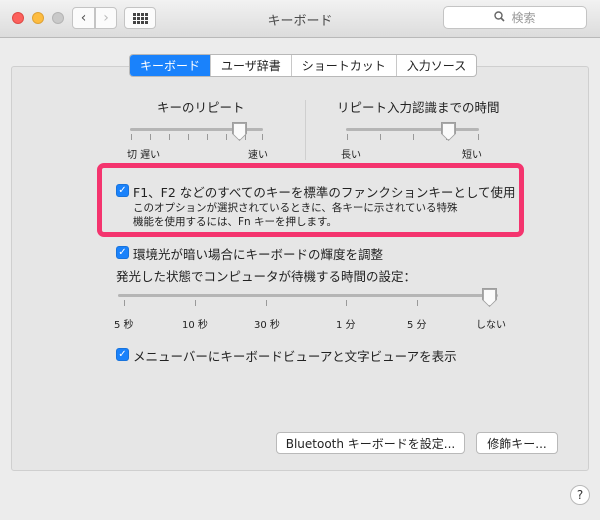 The width and height of the screenshot is (600, 520). I want to click on repeat-delay-min-label: 長い, so click(351, 155).